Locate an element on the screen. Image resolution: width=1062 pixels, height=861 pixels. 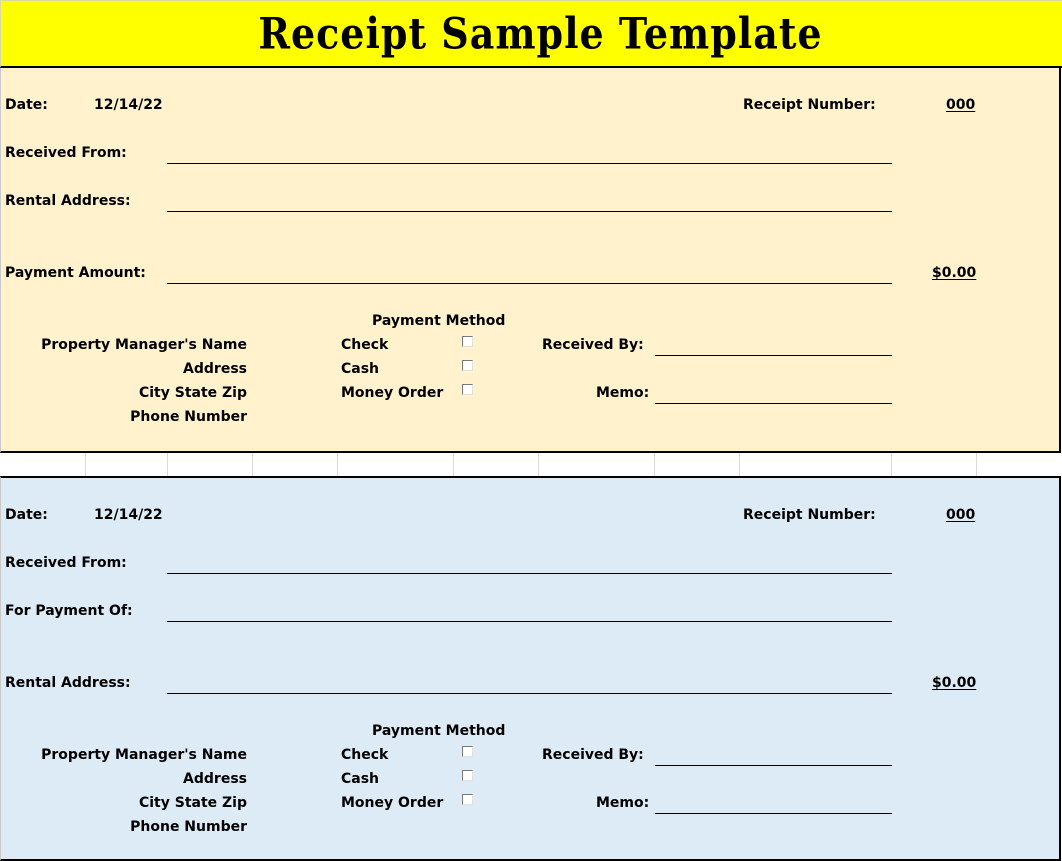
for-payment-of-field is located at coordinates (529, 621).